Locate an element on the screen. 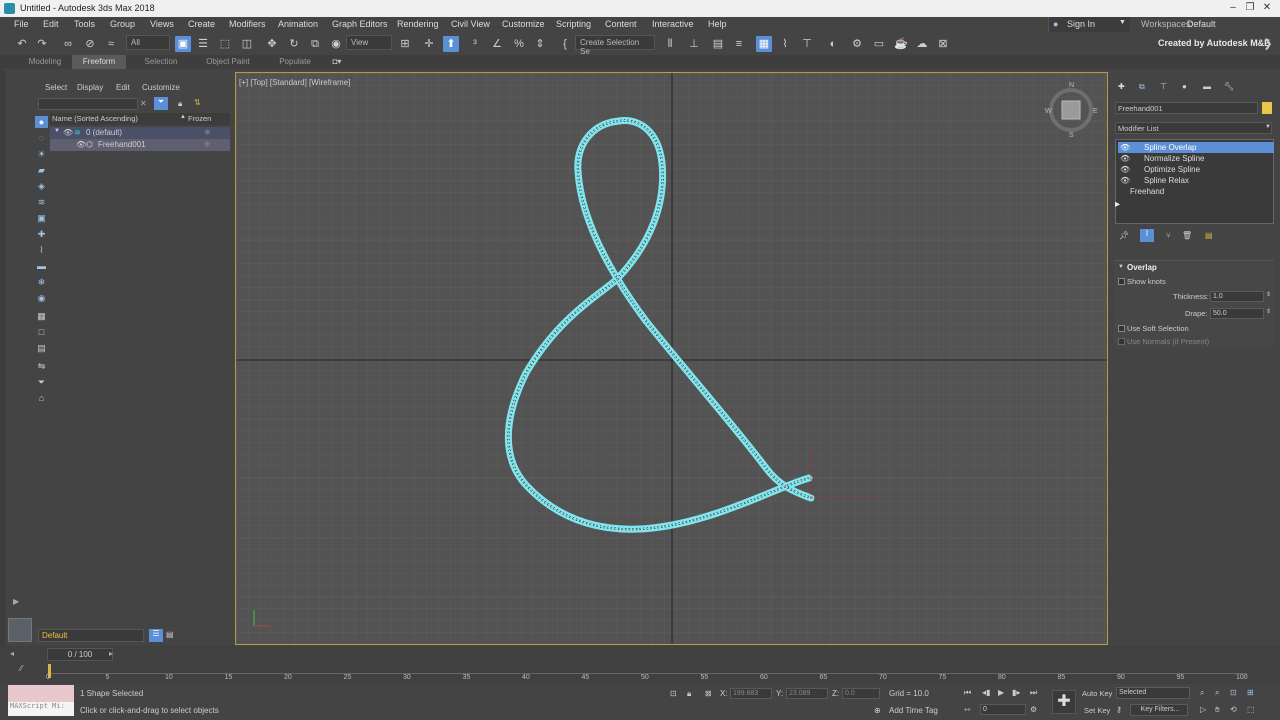 This screenshot has height=720, width=1280. undo-icon: ↶ is located at coordinates (22, 44).